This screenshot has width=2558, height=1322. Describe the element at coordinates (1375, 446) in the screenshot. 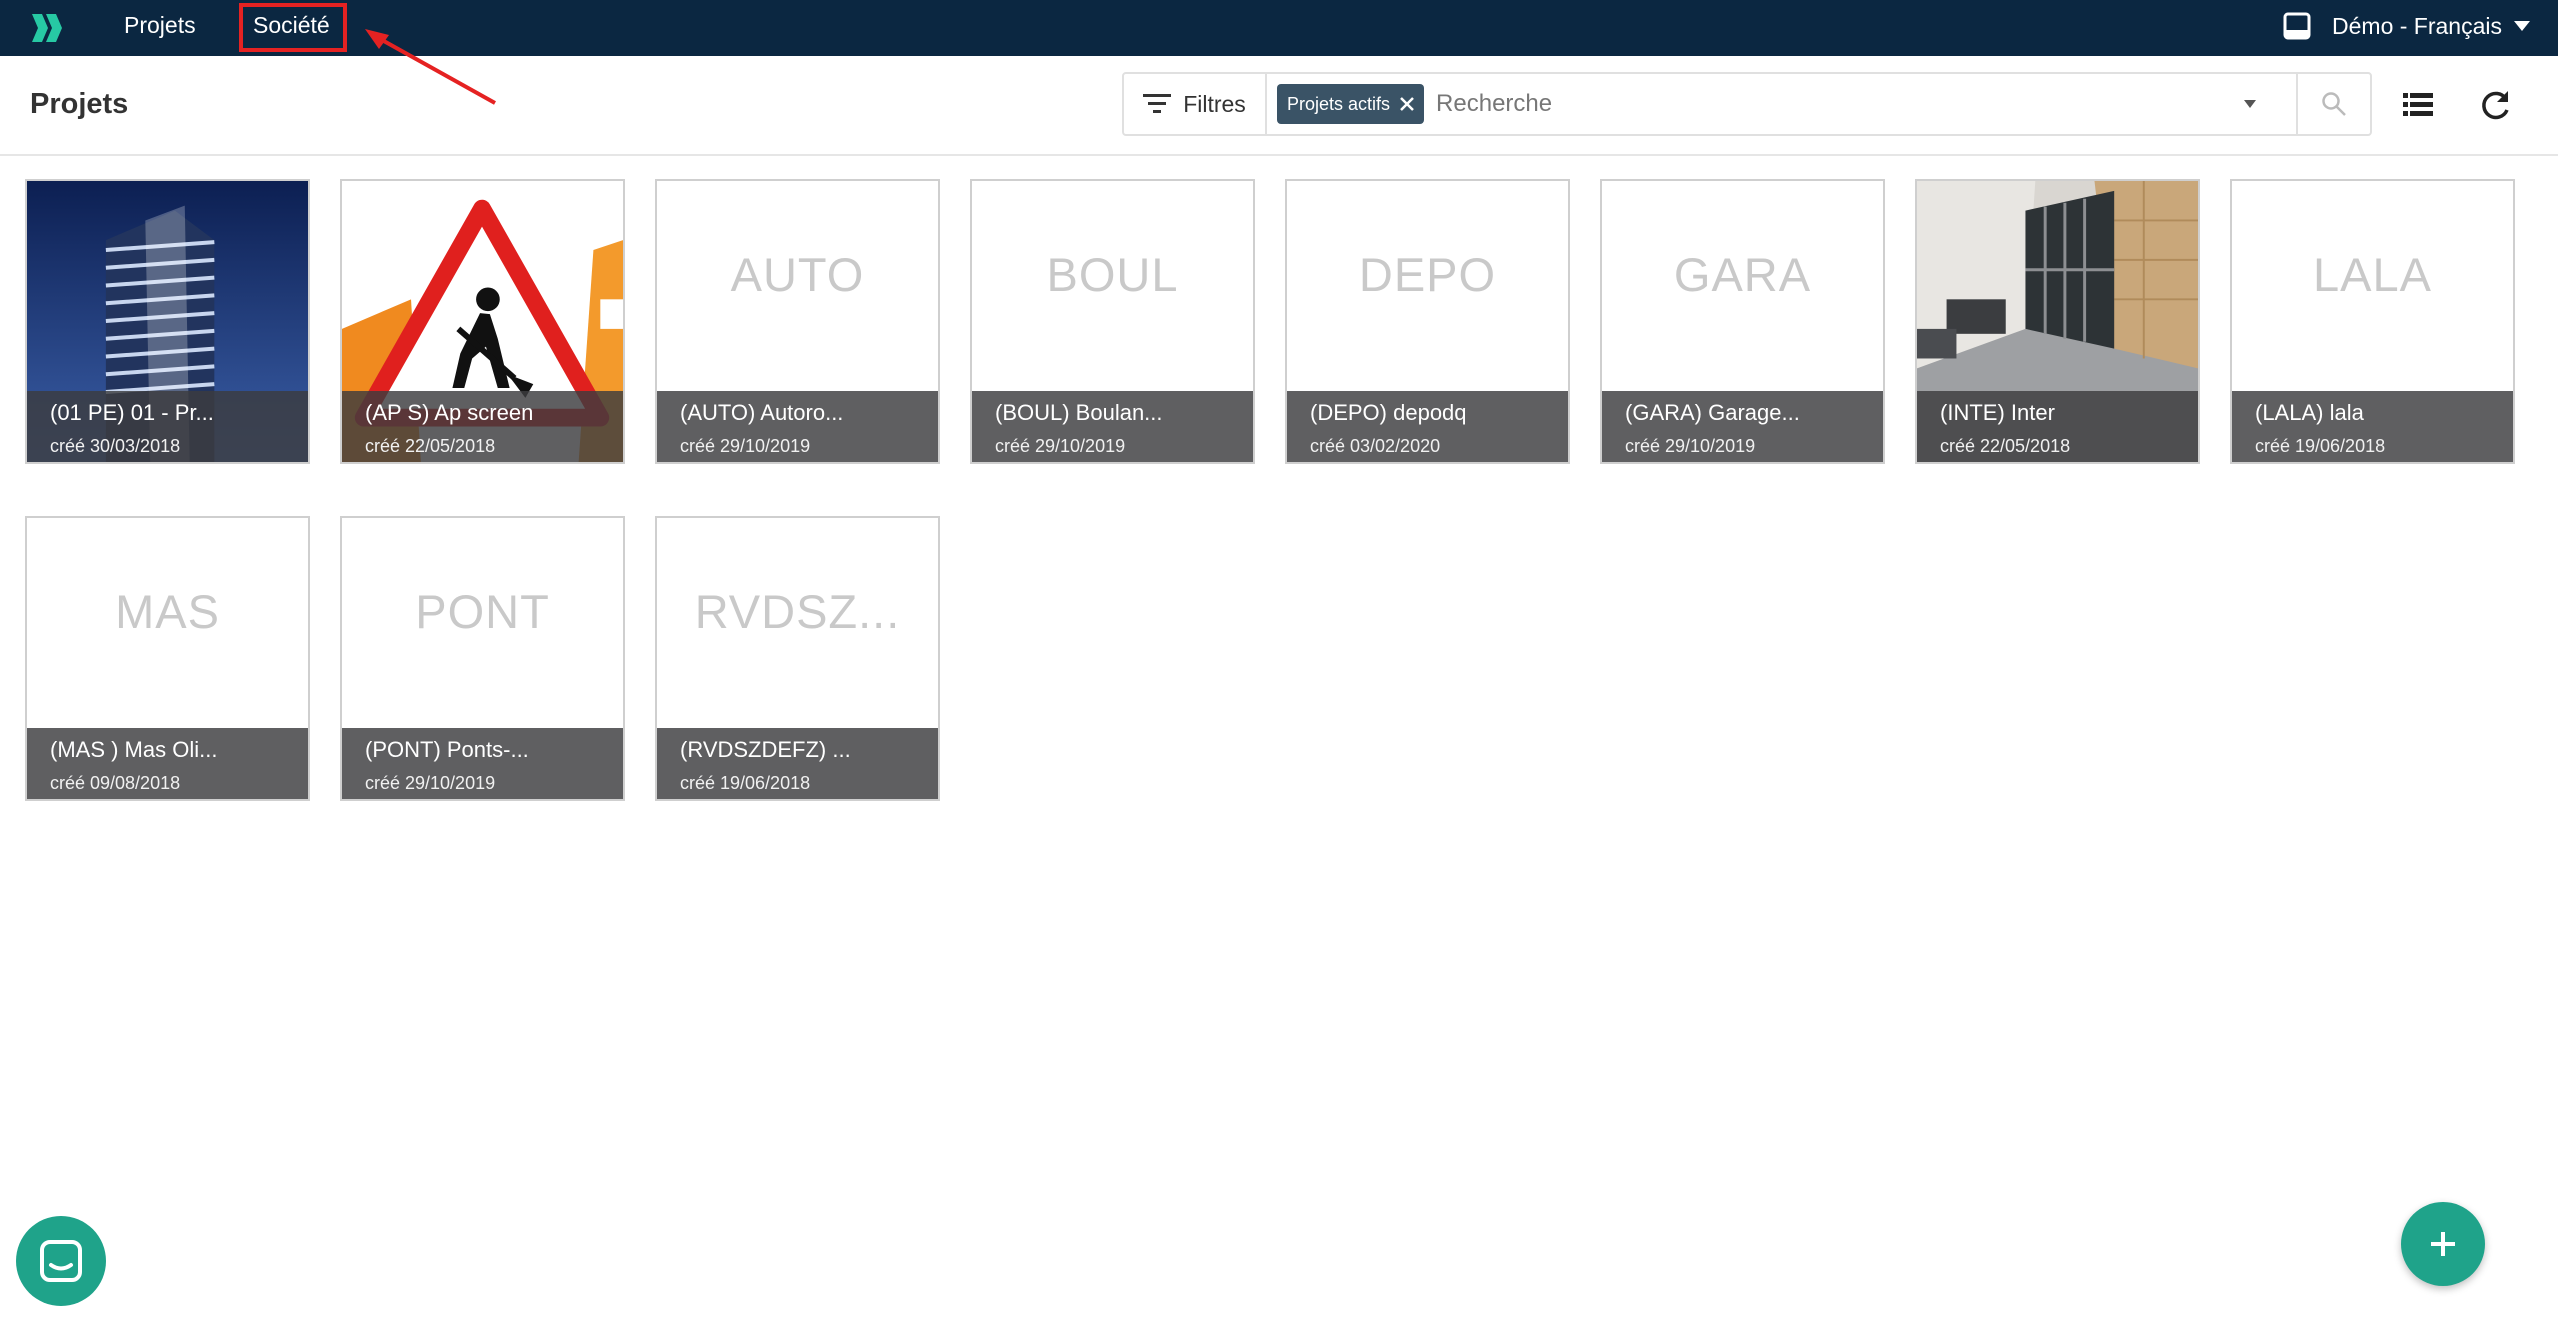

I see `card-date: créé 03/02/2020` at that location.